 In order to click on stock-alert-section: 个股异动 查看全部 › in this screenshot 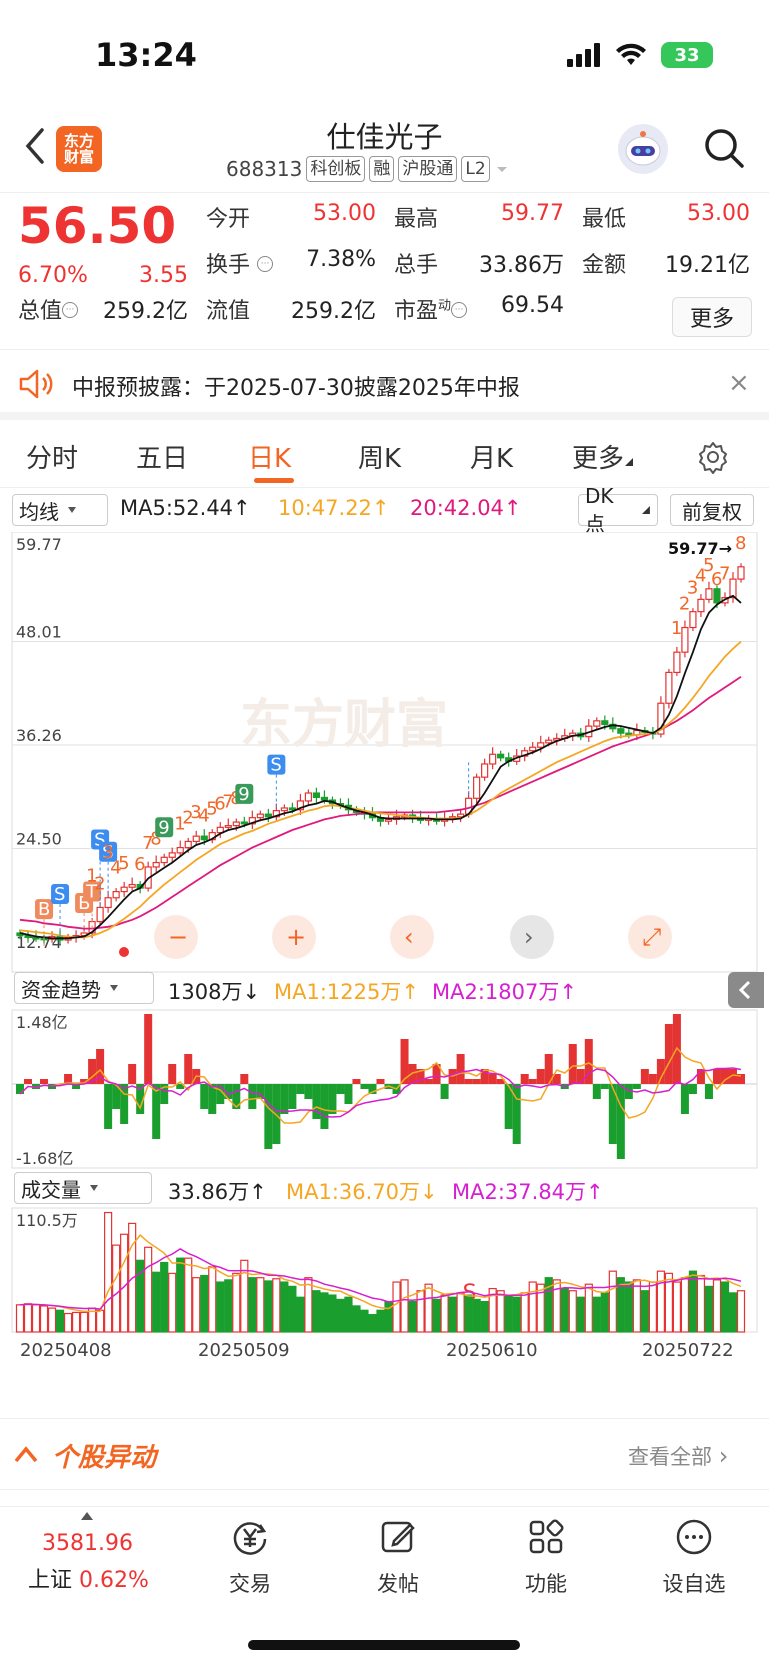, I will do `click(384, 1454)`.